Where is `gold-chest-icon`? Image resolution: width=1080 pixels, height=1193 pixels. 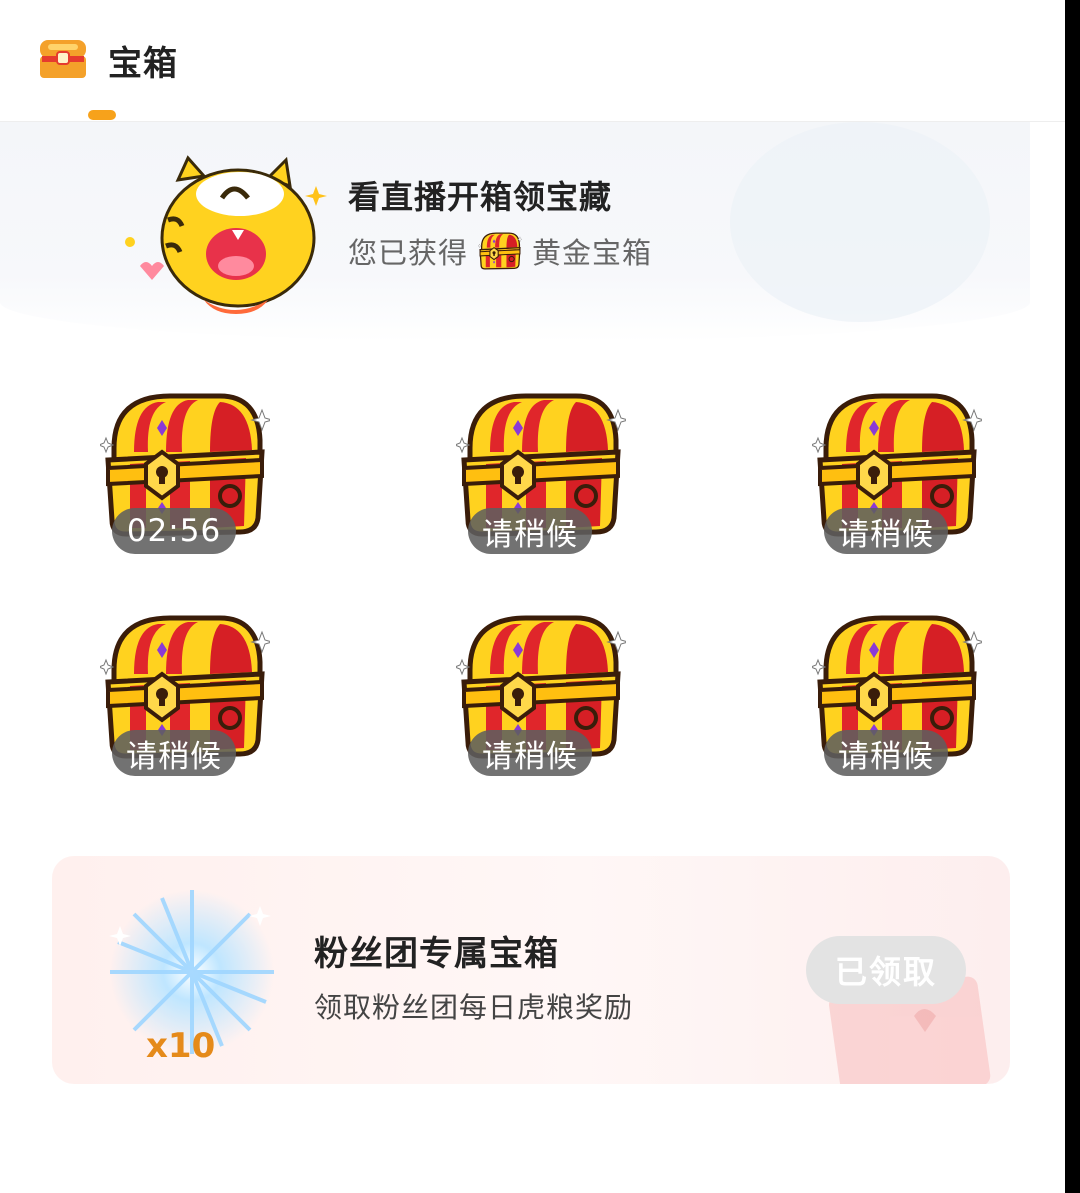 gold-chest-icon is located at coordinates (500, 251).